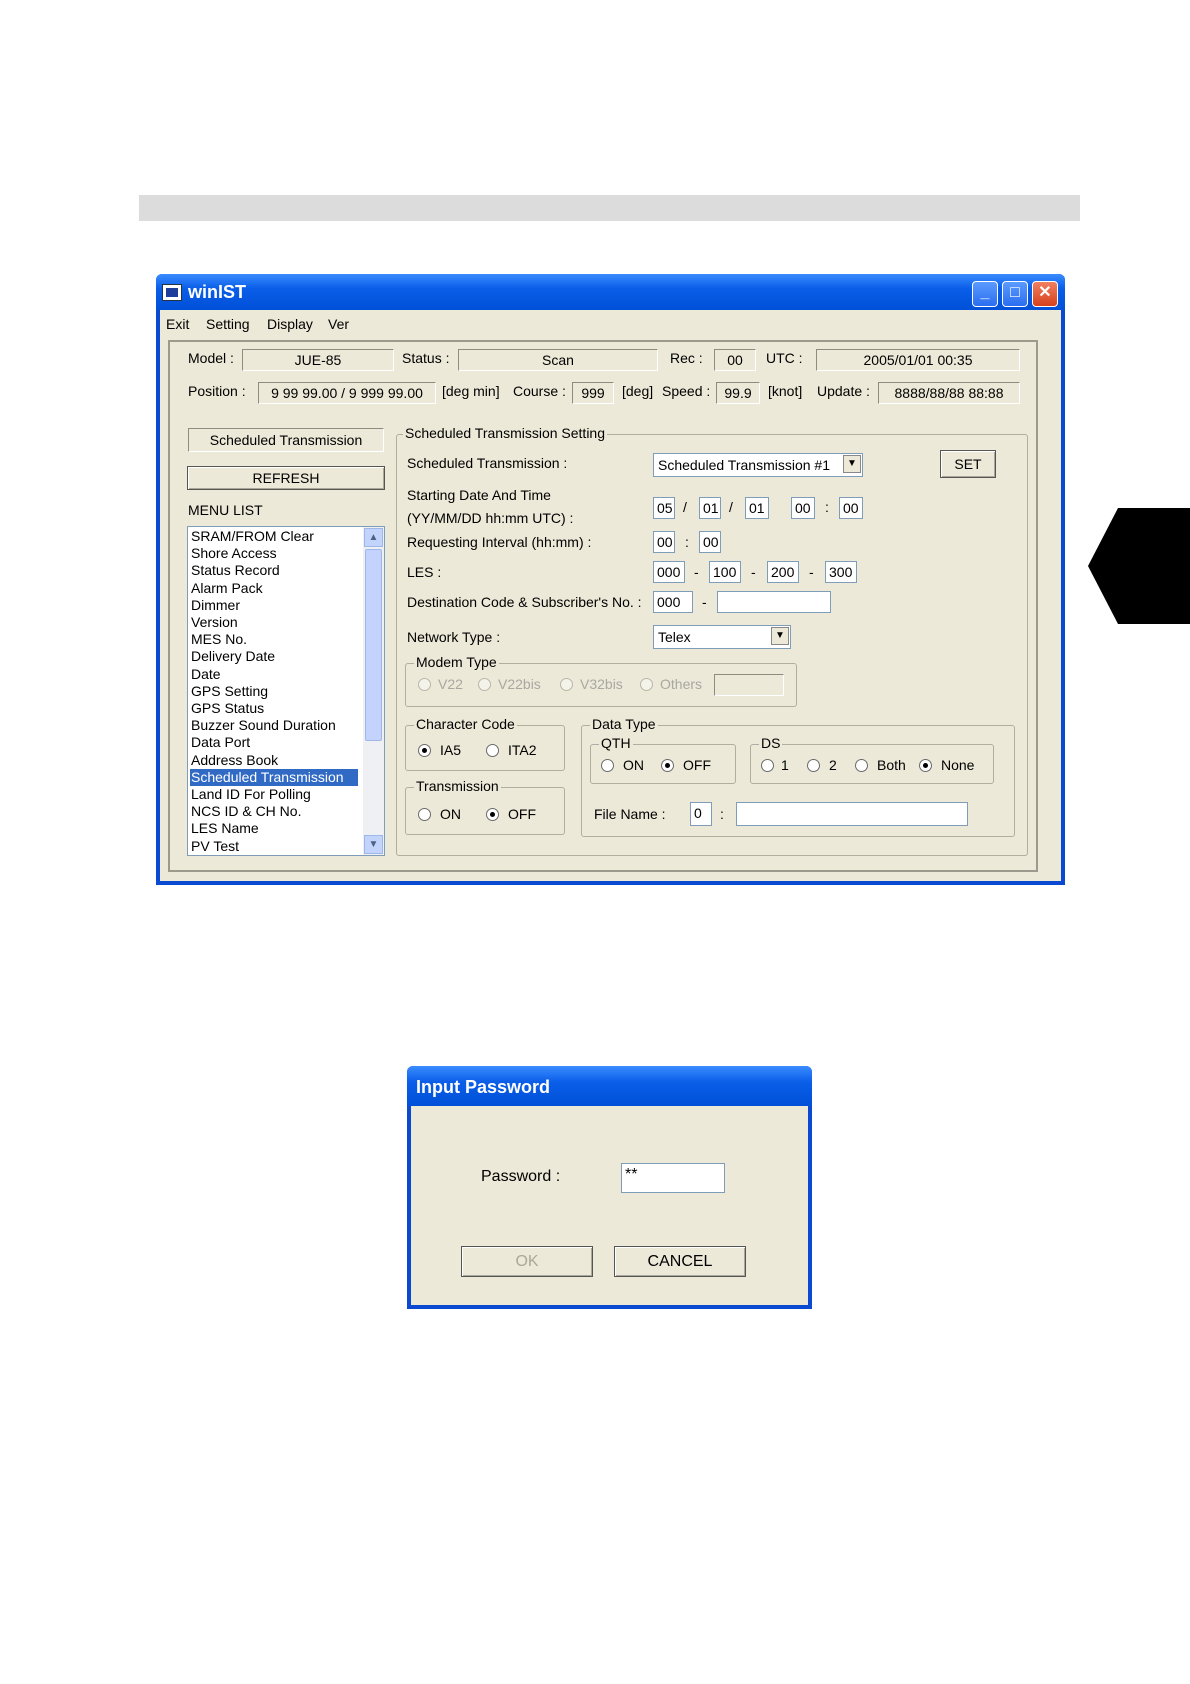 This screenshot has height=1684, width=1190. Describe the element at coordinates (735, 360) in the screenshot. I see `rec-field: 00` at that location.